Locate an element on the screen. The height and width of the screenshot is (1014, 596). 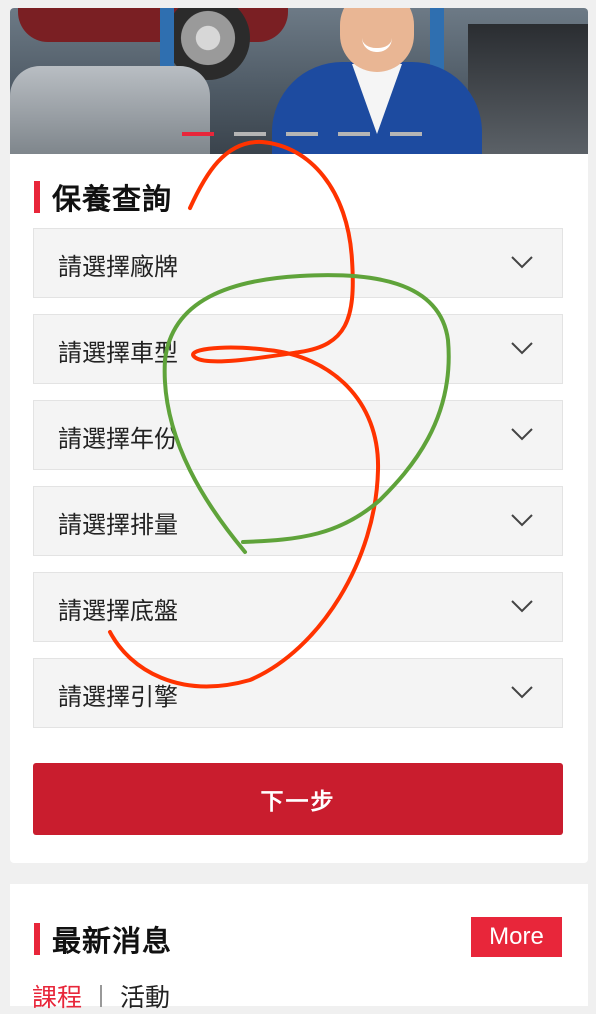
year-select-label: 請選擇年份 is located at coordinates (118, 439).